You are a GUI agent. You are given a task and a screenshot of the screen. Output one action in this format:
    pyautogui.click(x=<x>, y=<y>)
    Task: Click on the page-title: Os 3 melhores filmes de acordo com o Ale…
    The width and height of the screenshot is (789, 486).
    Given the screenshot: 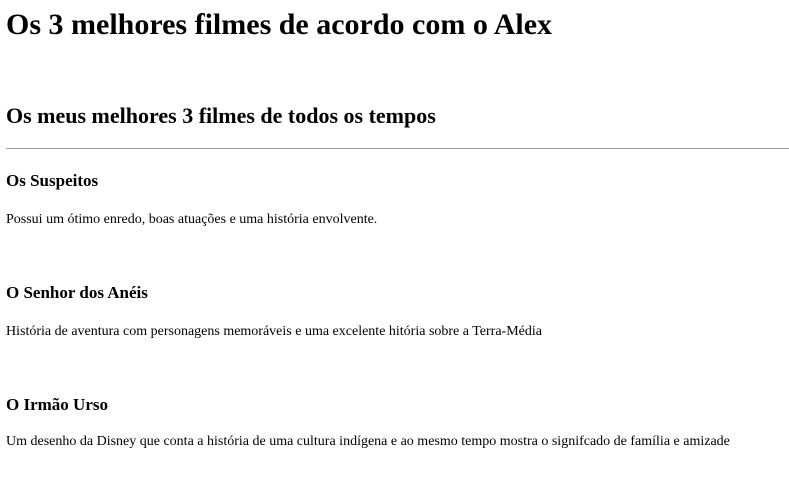 What is the action you would take?
    pyautogui.click(x=279, y=24)
    